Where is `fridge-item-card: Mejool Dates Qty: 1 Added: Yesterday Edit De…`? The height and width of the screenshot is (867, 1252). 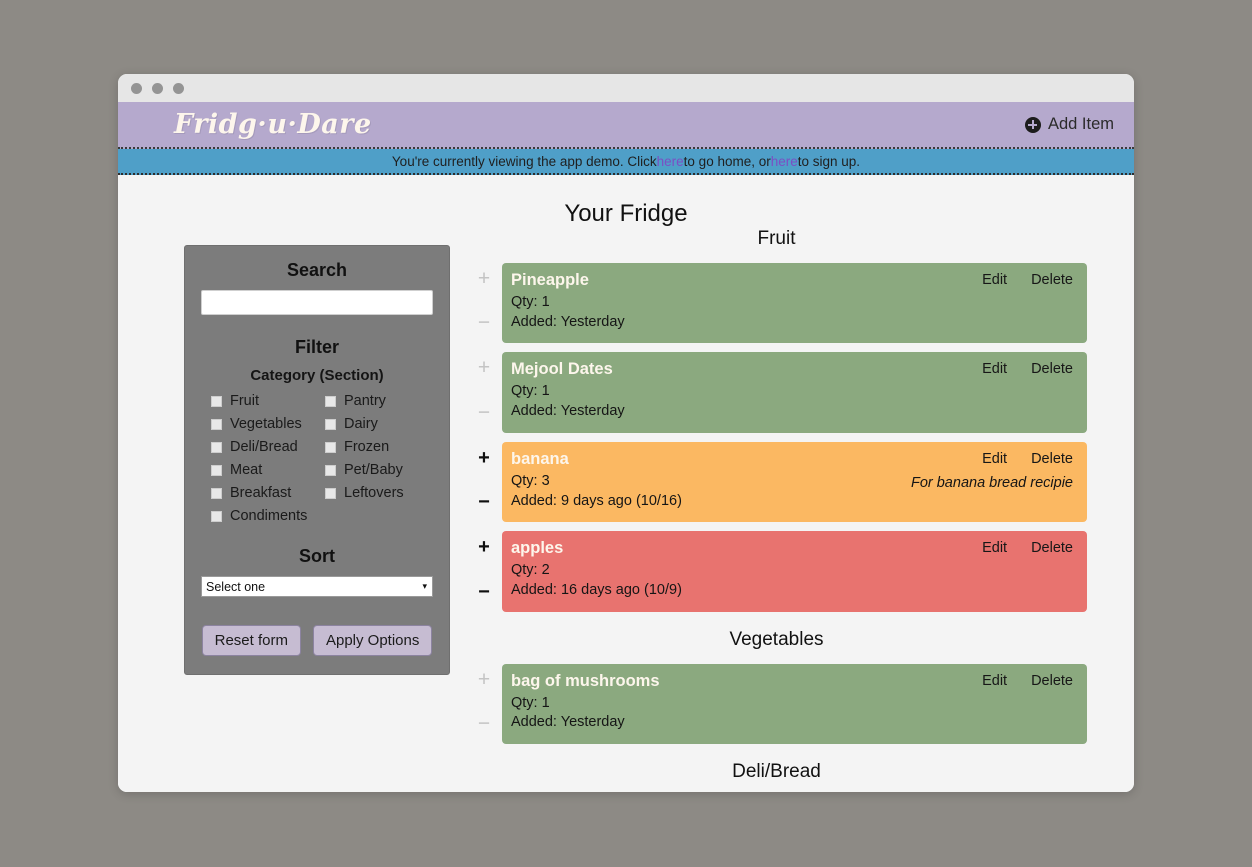 fridge-item-card: Mejool Dates Qty: 1 Added: Yesterday Edit De… is located at coordinates (794, 392).